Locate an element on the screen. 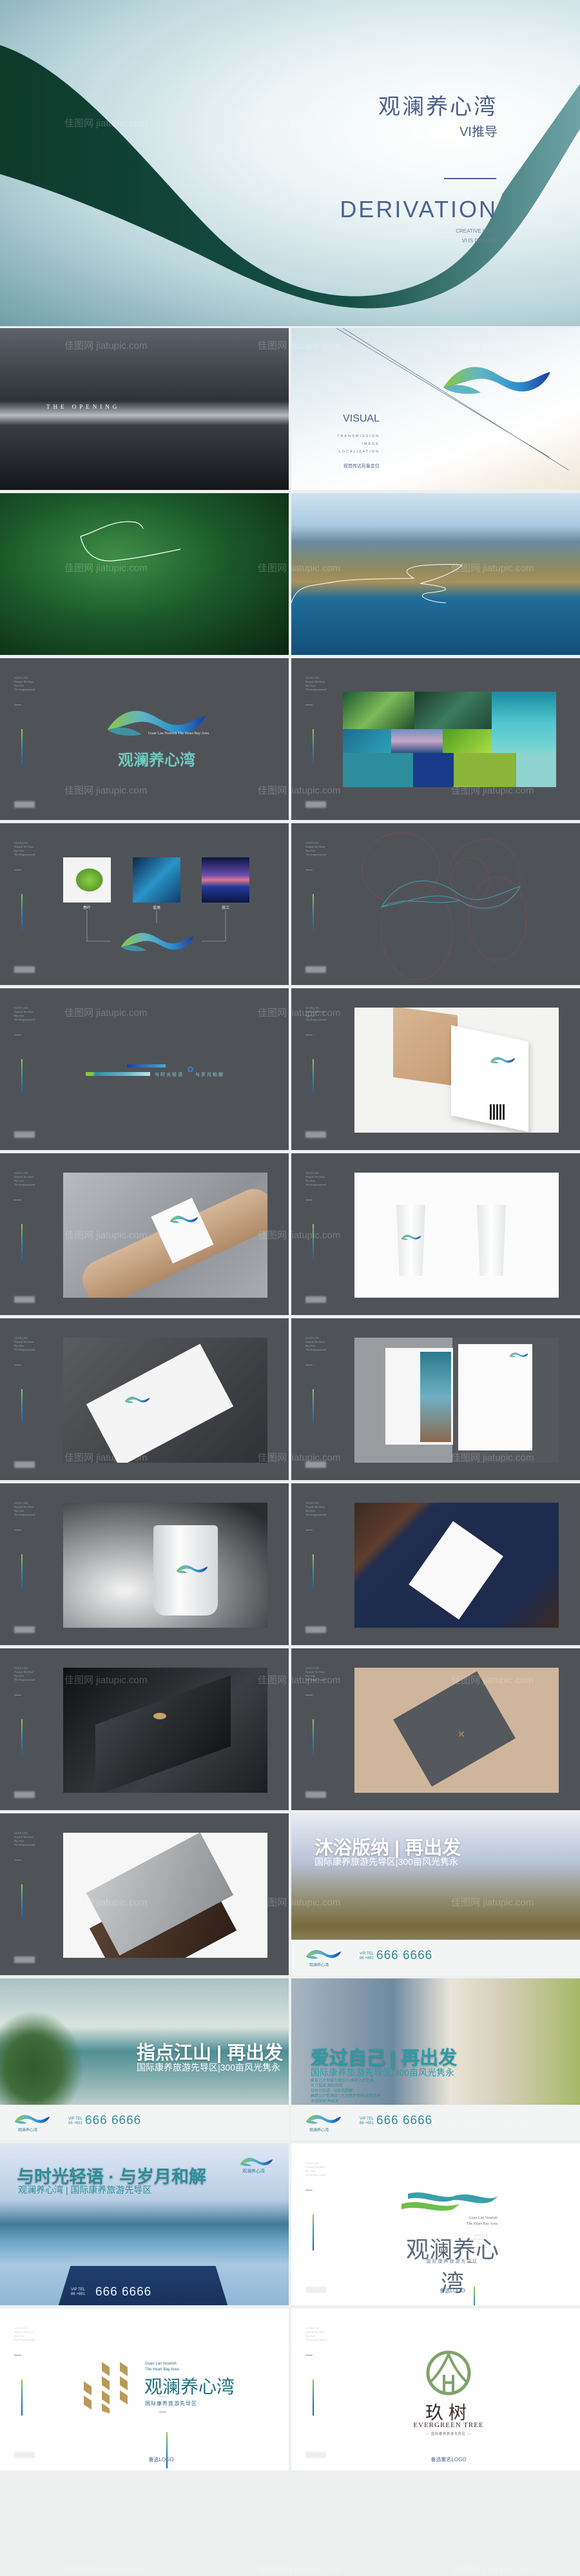 This screenshot has height=2576, width=580. visual-line: IMAGE is located at coordinates (371, 444).